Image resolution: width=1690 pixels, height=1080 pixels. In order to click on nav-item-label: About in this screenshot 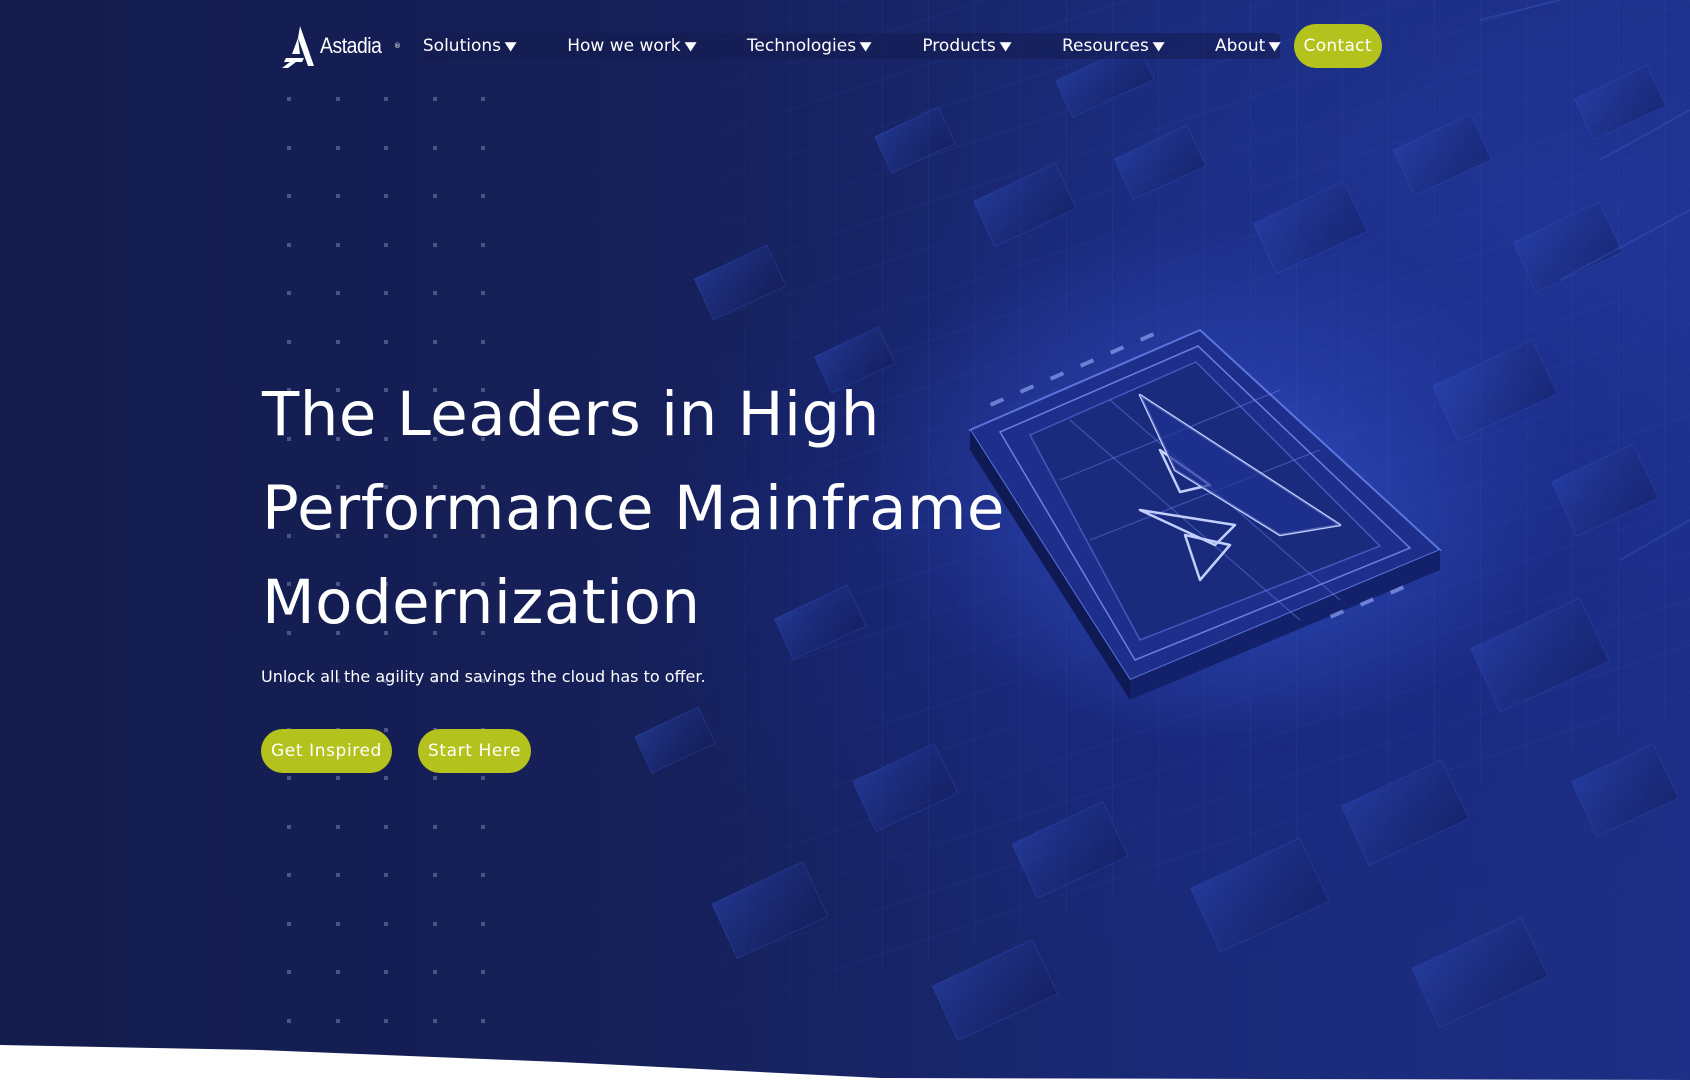, I will do `click(1240, 46)`.